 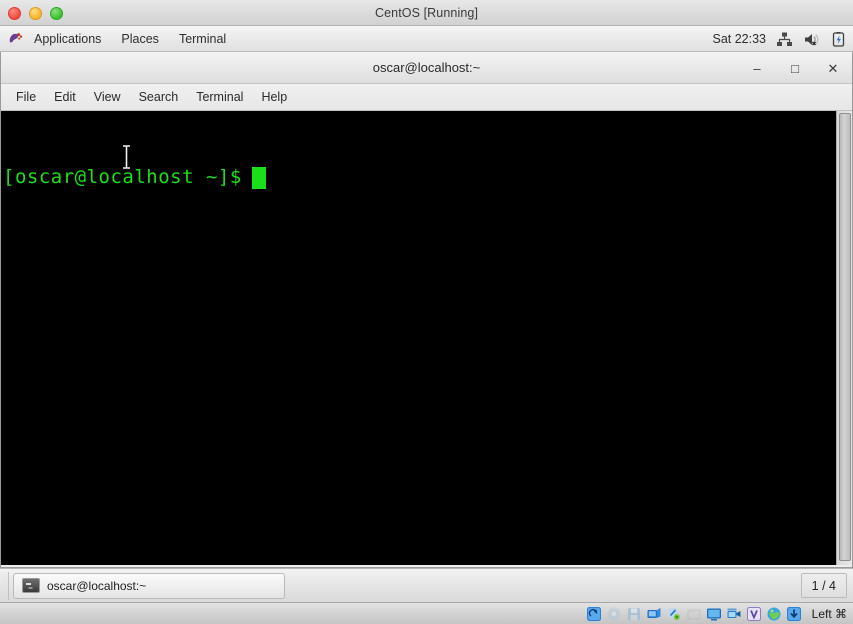 I want to click on video-capture-icon, so click(x=734, y=614).